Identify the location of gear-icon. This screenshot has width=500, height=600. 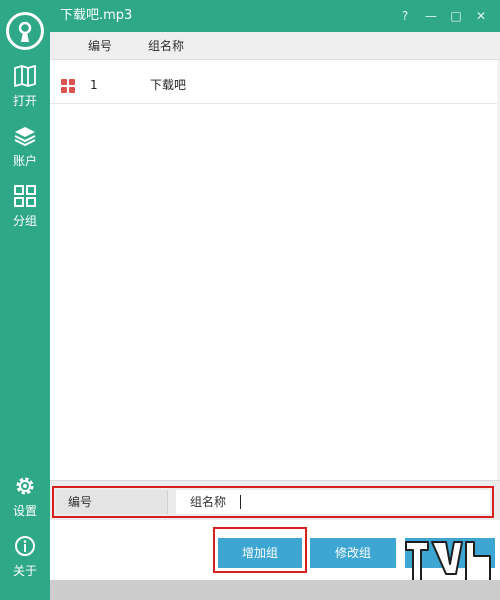
(25, 486).